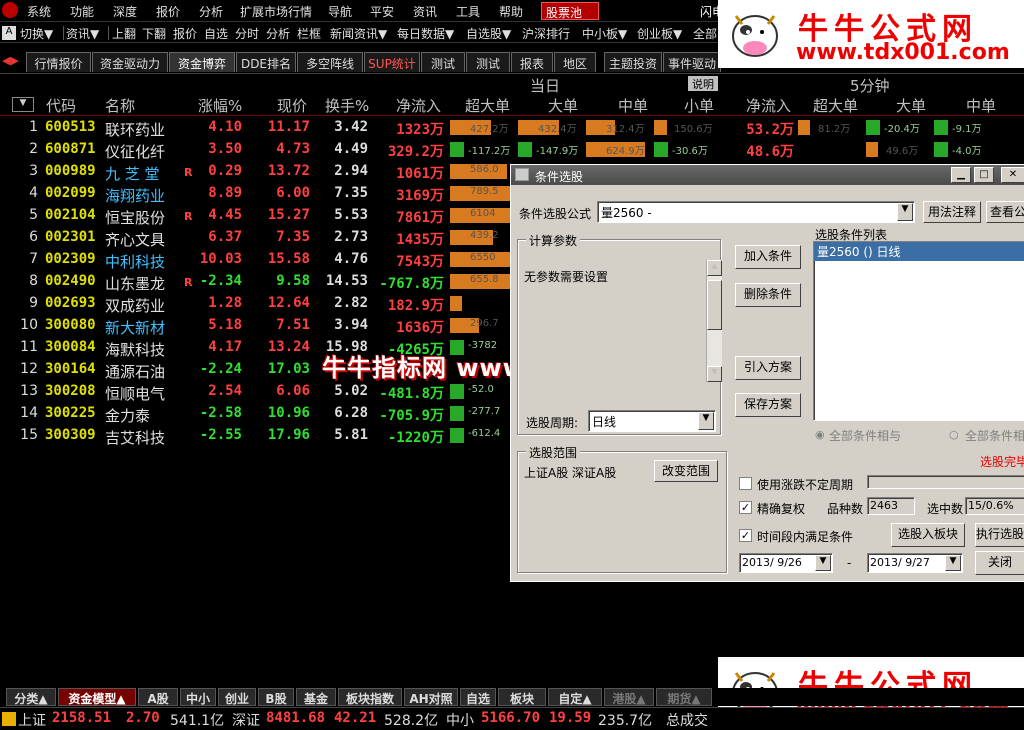 The height and width of the screenshot is (730, 1024). Describe the element at coordinates (120, 105) in the screenshot. I see `col-name: 名称` at that location.